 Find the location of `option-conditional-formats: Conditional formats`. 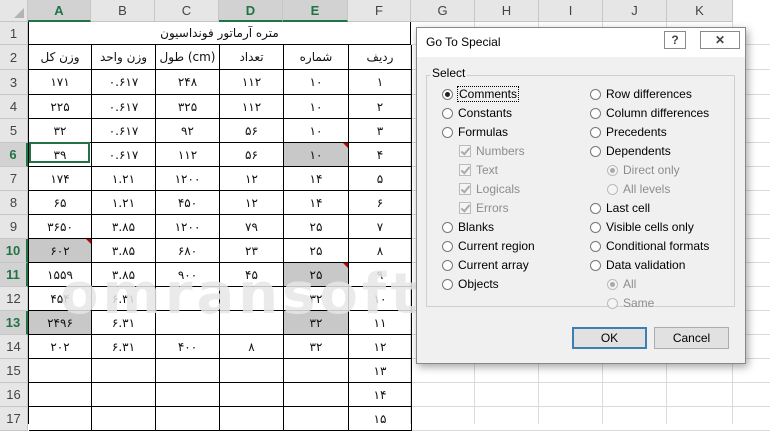

option-conditional-formats: Conditional formats is located at coordinates (649, 246).